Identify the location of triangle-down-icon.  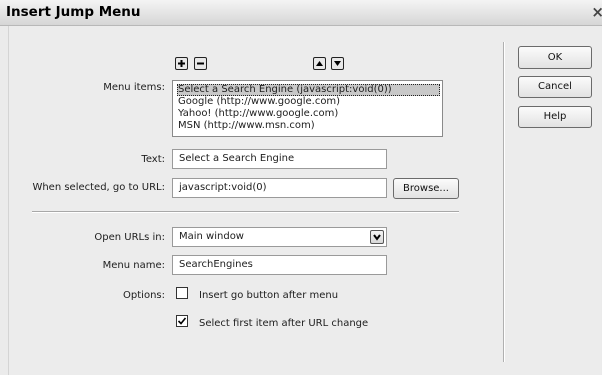
(337, 63).